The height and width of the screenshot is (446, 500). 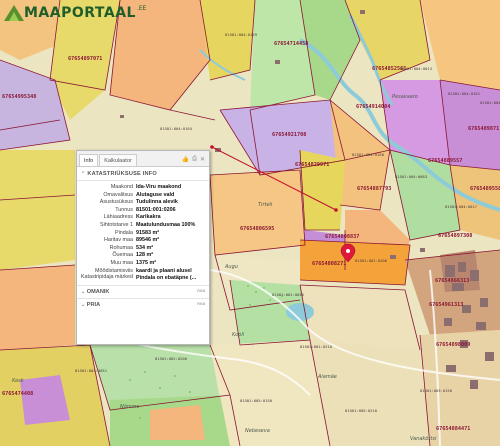 What do you see at coordinates (436, 390) in the screenshot?
I see `svg-text: 81501:003:0150` at bounding box center [436, 390].